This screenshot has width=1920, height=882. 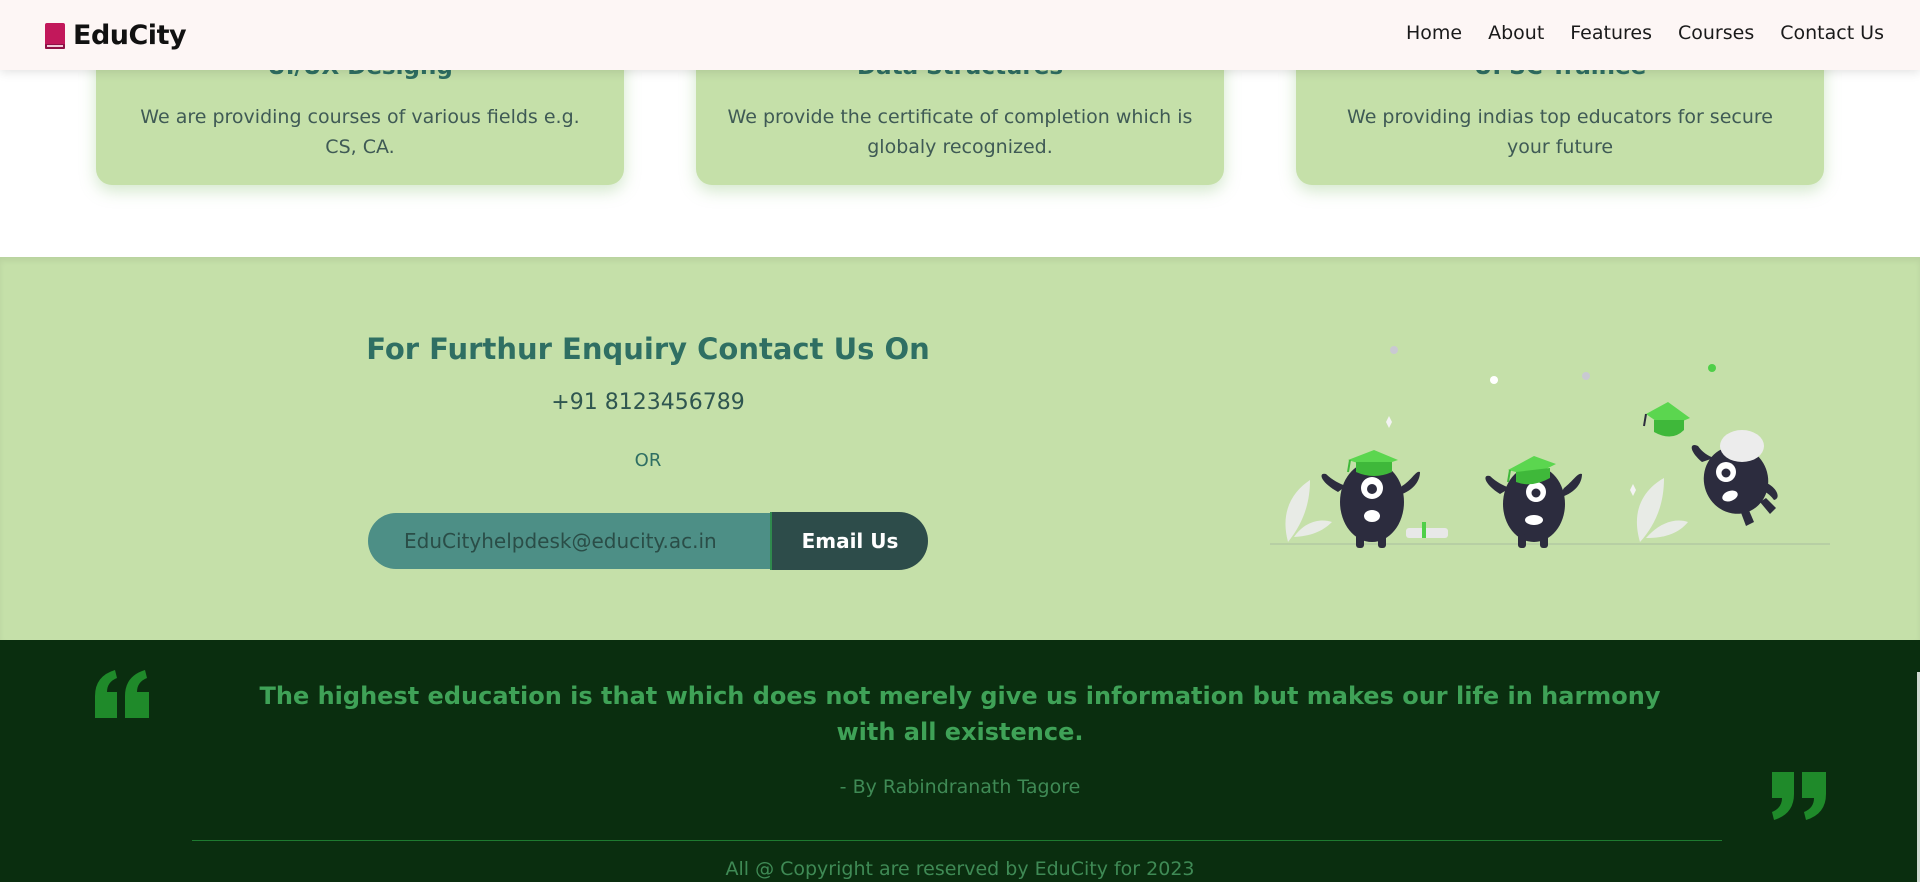 I want to click on email-field, so click(x=570, y=541).